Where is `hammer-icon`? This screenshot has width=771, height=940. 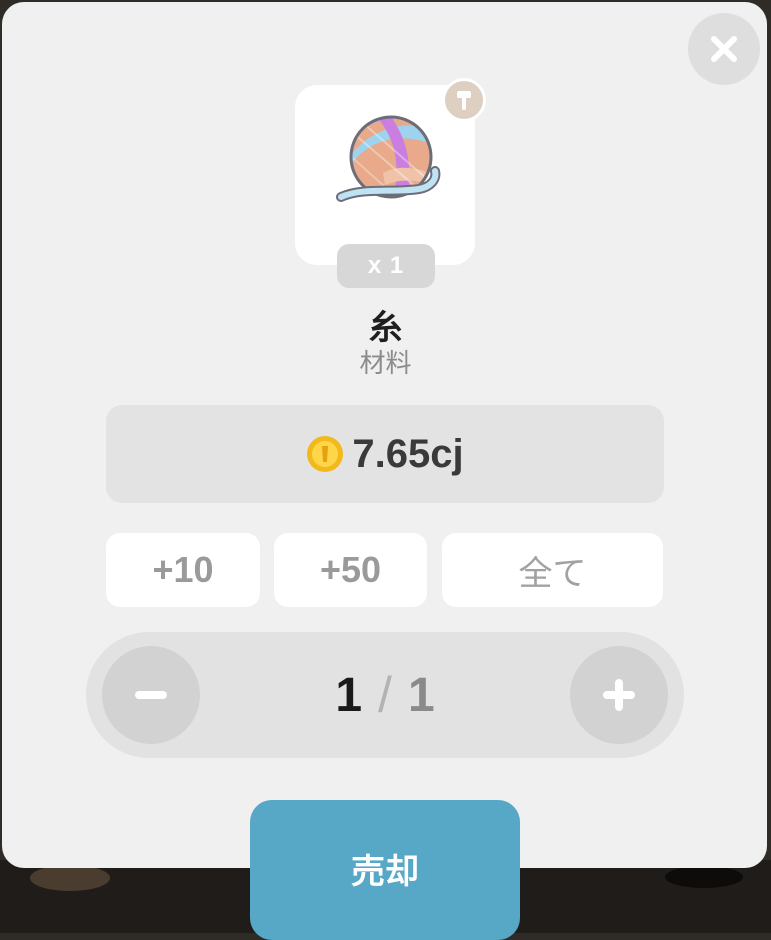 hammer-icon is located at coordinates (464, 100).